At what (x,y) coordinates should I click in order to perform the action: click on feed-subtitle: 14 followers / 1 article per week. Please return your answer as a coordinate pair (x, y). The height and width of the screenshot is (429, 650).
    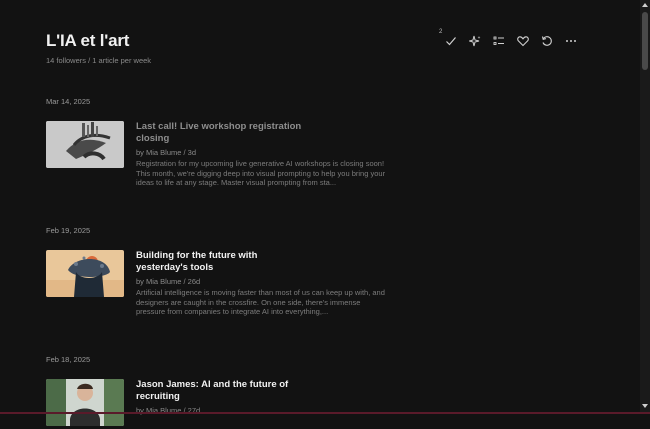
    Looking at the image, I should click on (99, 60).